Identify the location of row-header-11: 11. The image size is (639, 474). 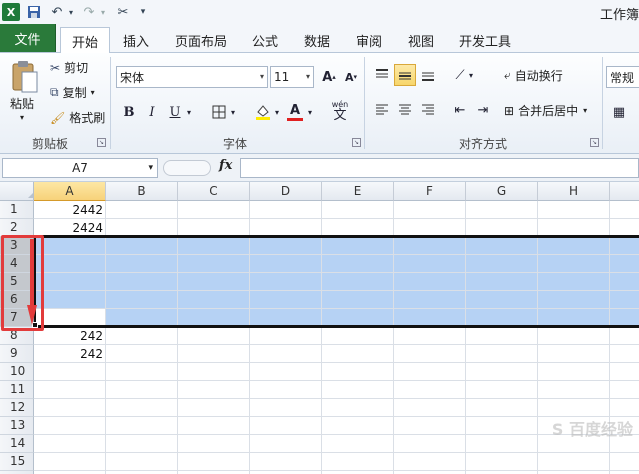
(17, 390).